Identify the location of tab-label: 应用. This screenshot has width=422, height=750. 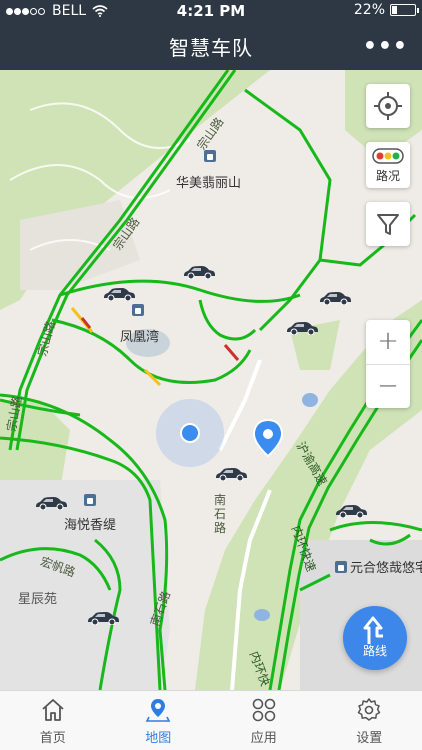
(263, 738).